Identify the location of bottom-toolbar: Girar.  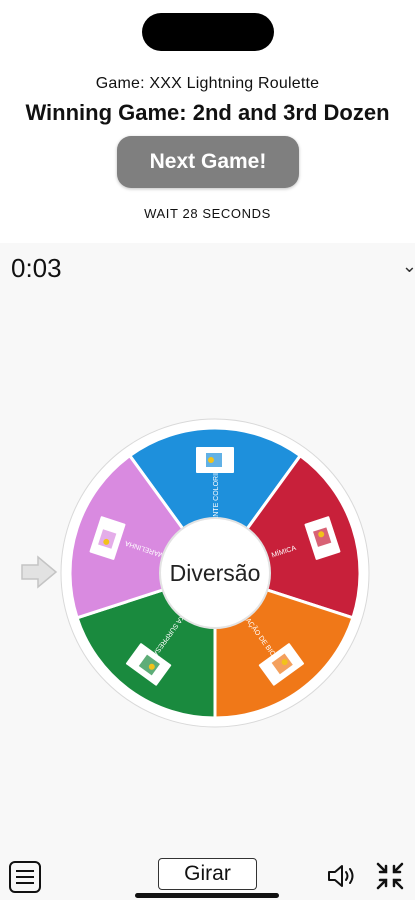
(207, 876).